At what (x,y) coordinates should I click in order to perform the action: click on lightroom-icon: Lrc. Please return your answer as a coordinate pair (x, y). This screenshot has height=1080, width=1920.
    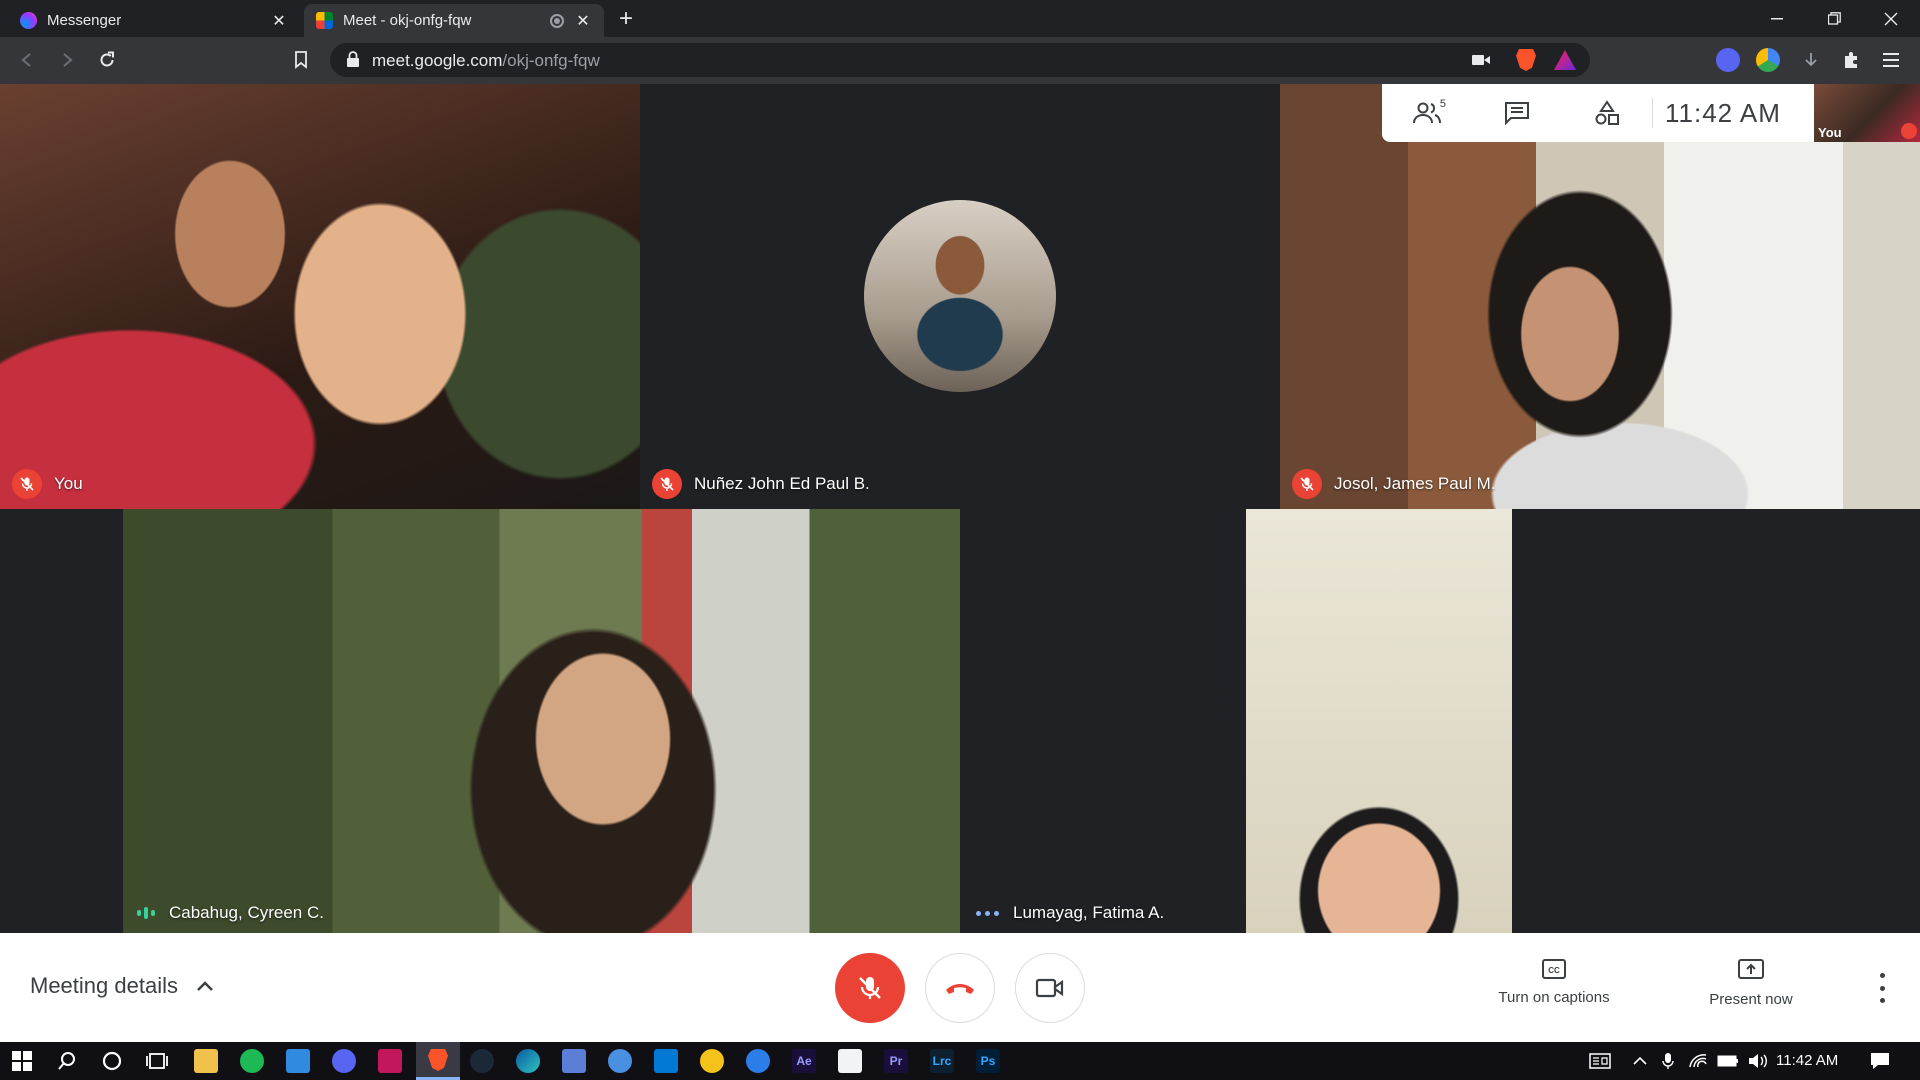
    Looking at the image, I should click on (942, 1061).